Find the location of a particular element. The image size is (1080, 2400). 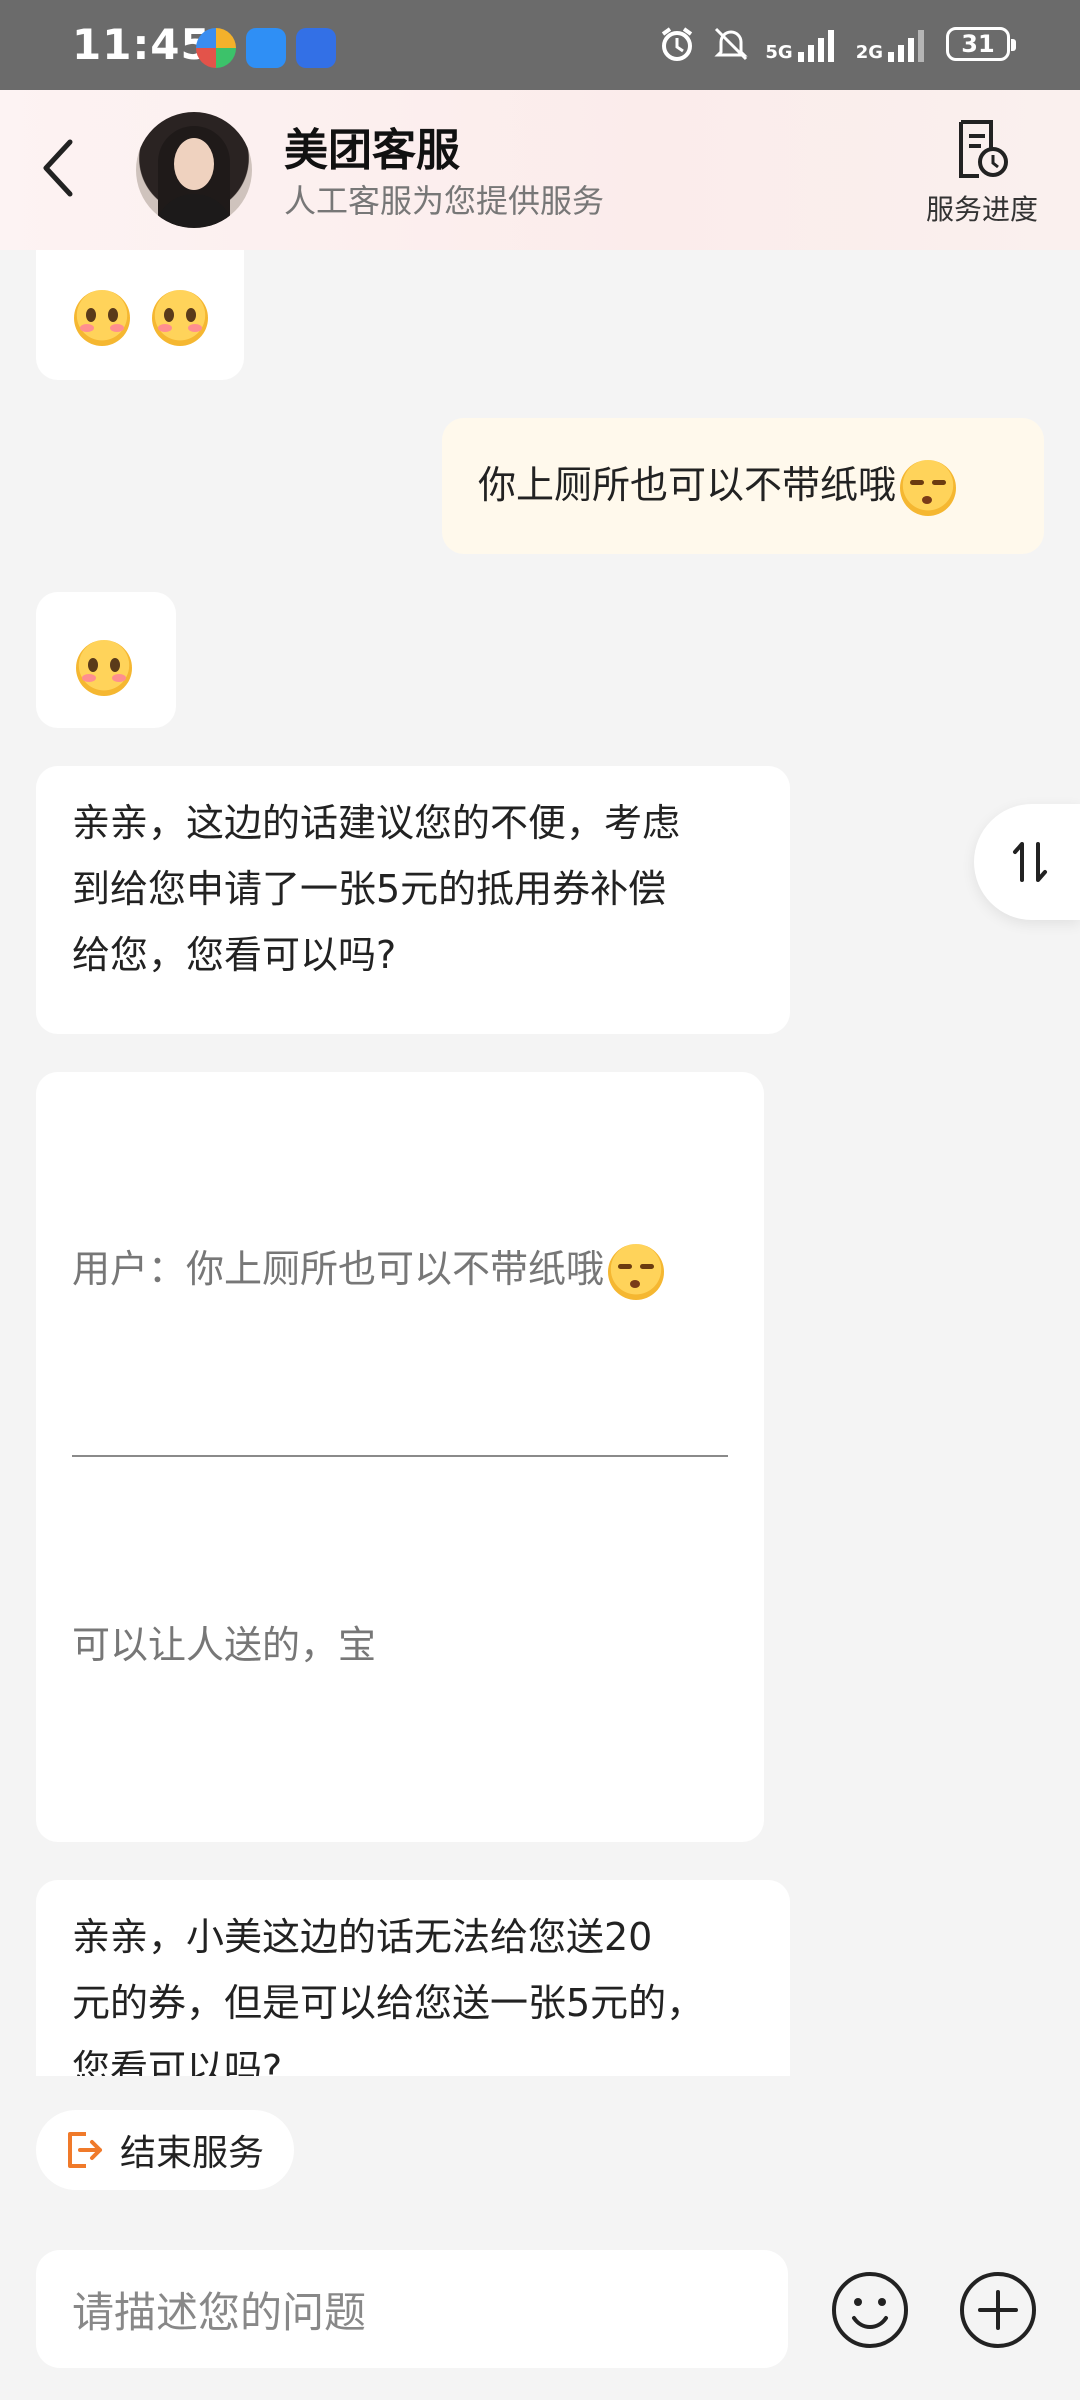

battery-indicator: 31 is located at coordinates (981, 44).